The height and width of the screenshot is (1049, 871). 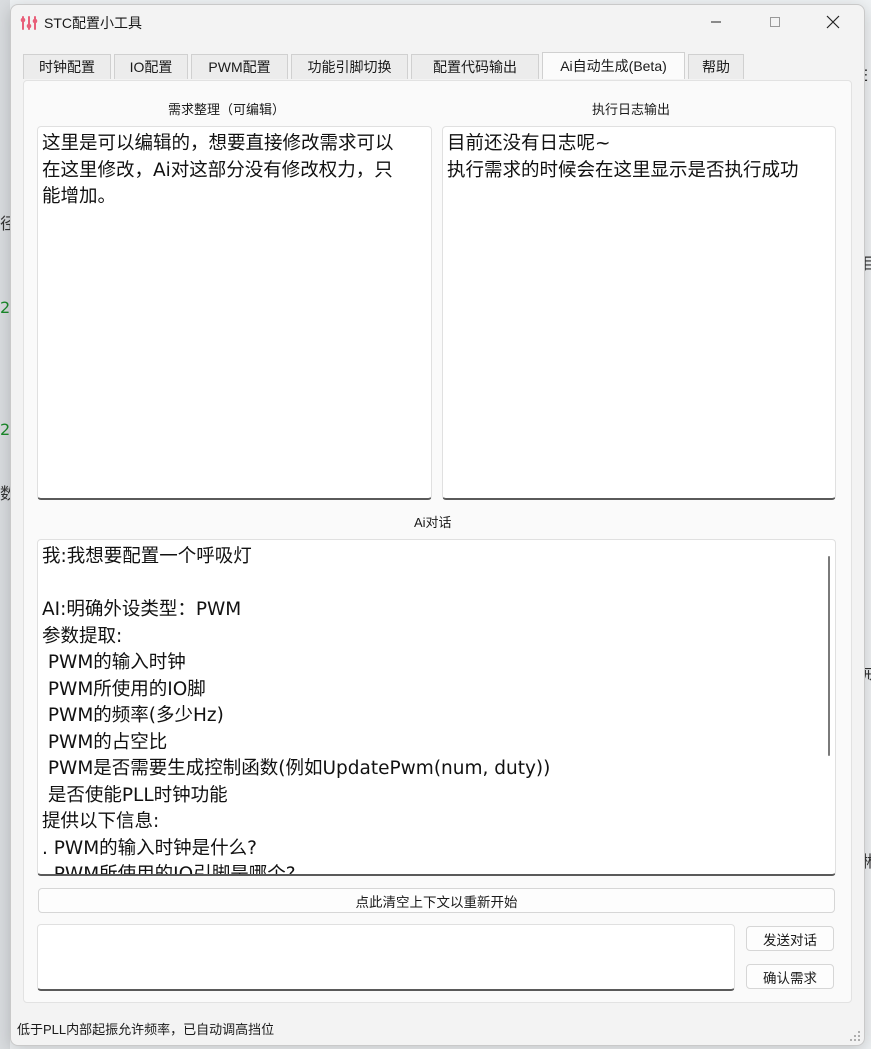 What do you see at coordinates (613, 65) in the screenshot?
I see `tab-ai-generate: Ai自动生成(Beta)` at bounding box center [613, 65].